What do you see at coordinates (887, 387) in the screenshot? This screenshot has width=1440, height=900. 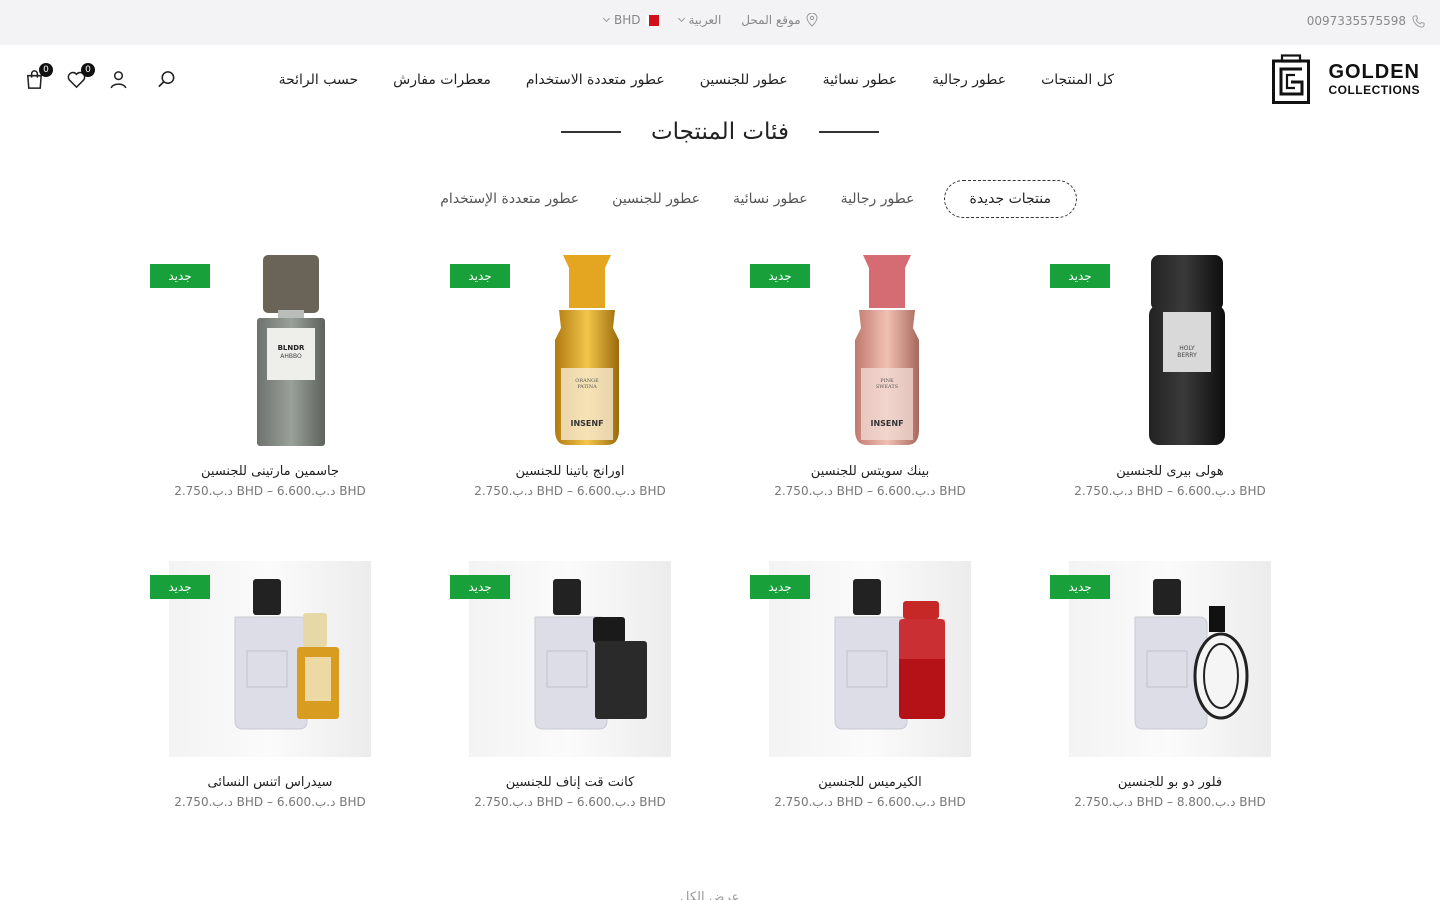 I see `svg-text: SWEATS` at bounding box center [887, 387].